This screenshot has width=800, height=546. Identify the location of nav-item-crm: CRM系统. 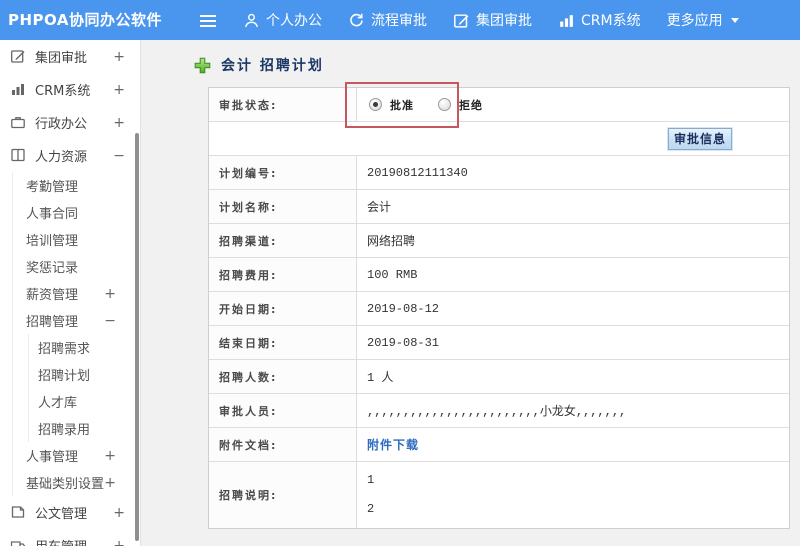
(599, 20).